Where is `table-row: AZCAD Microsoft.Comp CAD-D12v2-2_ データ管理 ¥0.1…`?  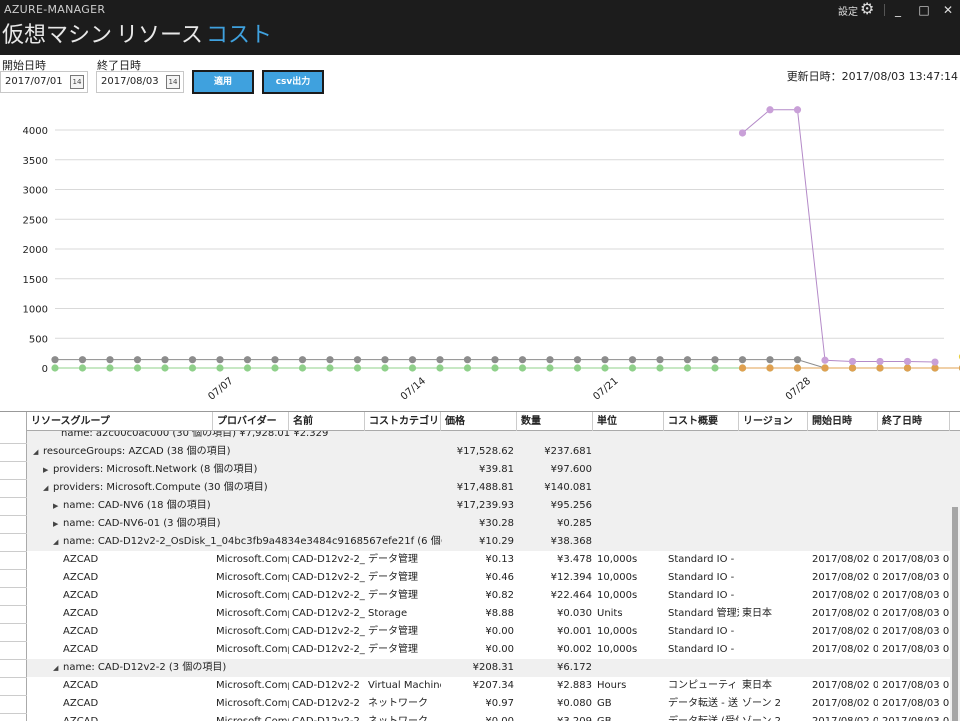
table-row: AZCAD Microsoft.Comp CAD-D12v2-2_ データ管理 ¥0.1… is located at coordinates (488, 560).